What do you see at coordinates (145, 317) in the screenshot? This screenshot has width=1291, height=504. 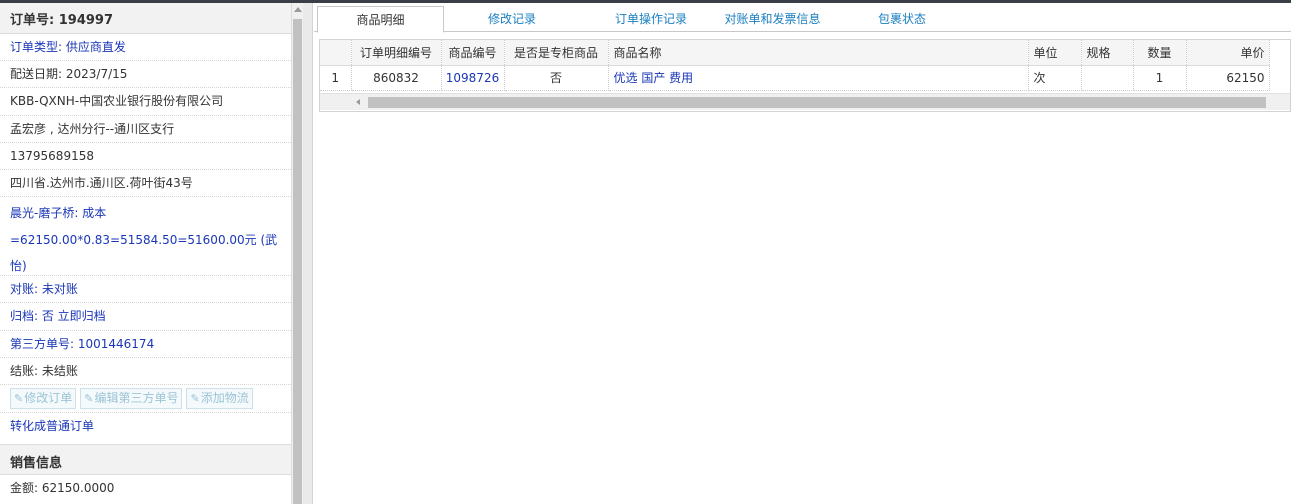 I see `archive-status: 归档: 否 立即归档` at bounding box center [145, 317].